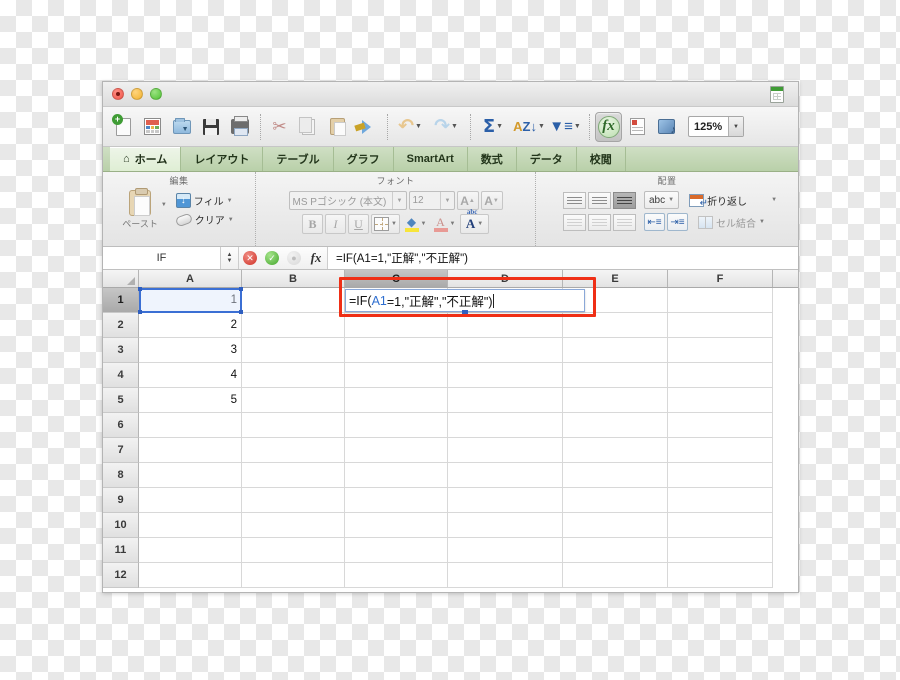  What do you see at coordinates (293, 325) in the screenshot?
I see `cell-B2` at bounding box center [293, 325].